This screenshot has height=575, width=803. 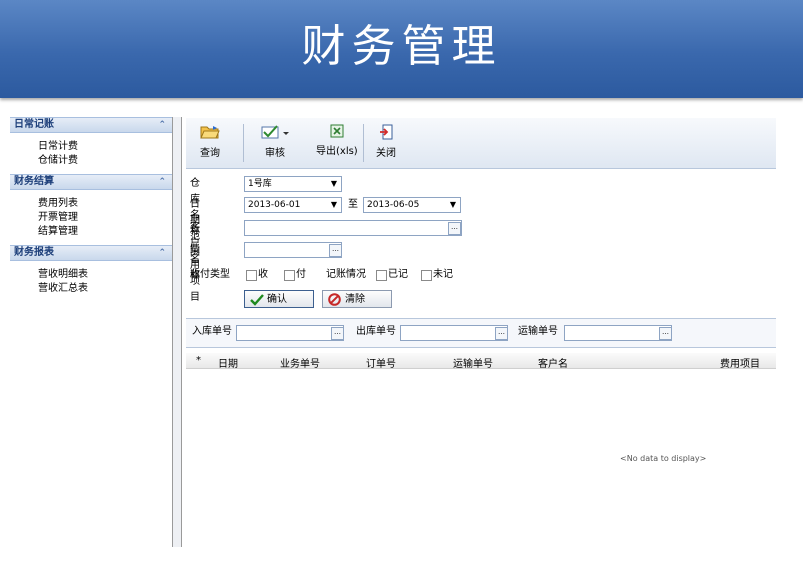 What do you see at coordinates (663, 458) in the screenshot?
I see `empty-grid-message: <No data to display>` at bounding box center [663, 458].